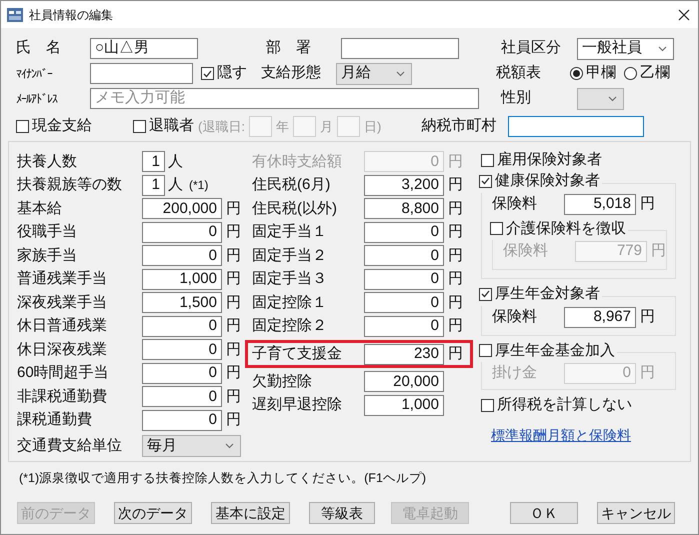 This screenshot has height=535, width=699. I want to click on municipality-field, so click(576, 126).